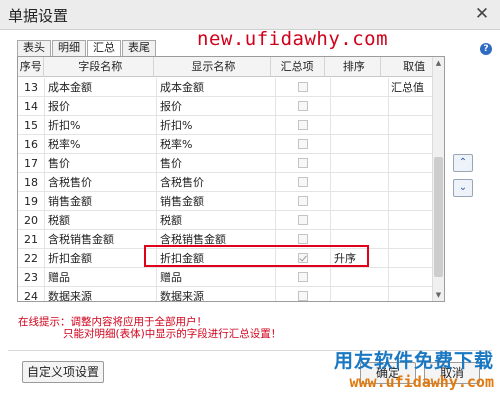 The image size is (500, 401). I want to click on cell-field: 报价, so click(101, 106).